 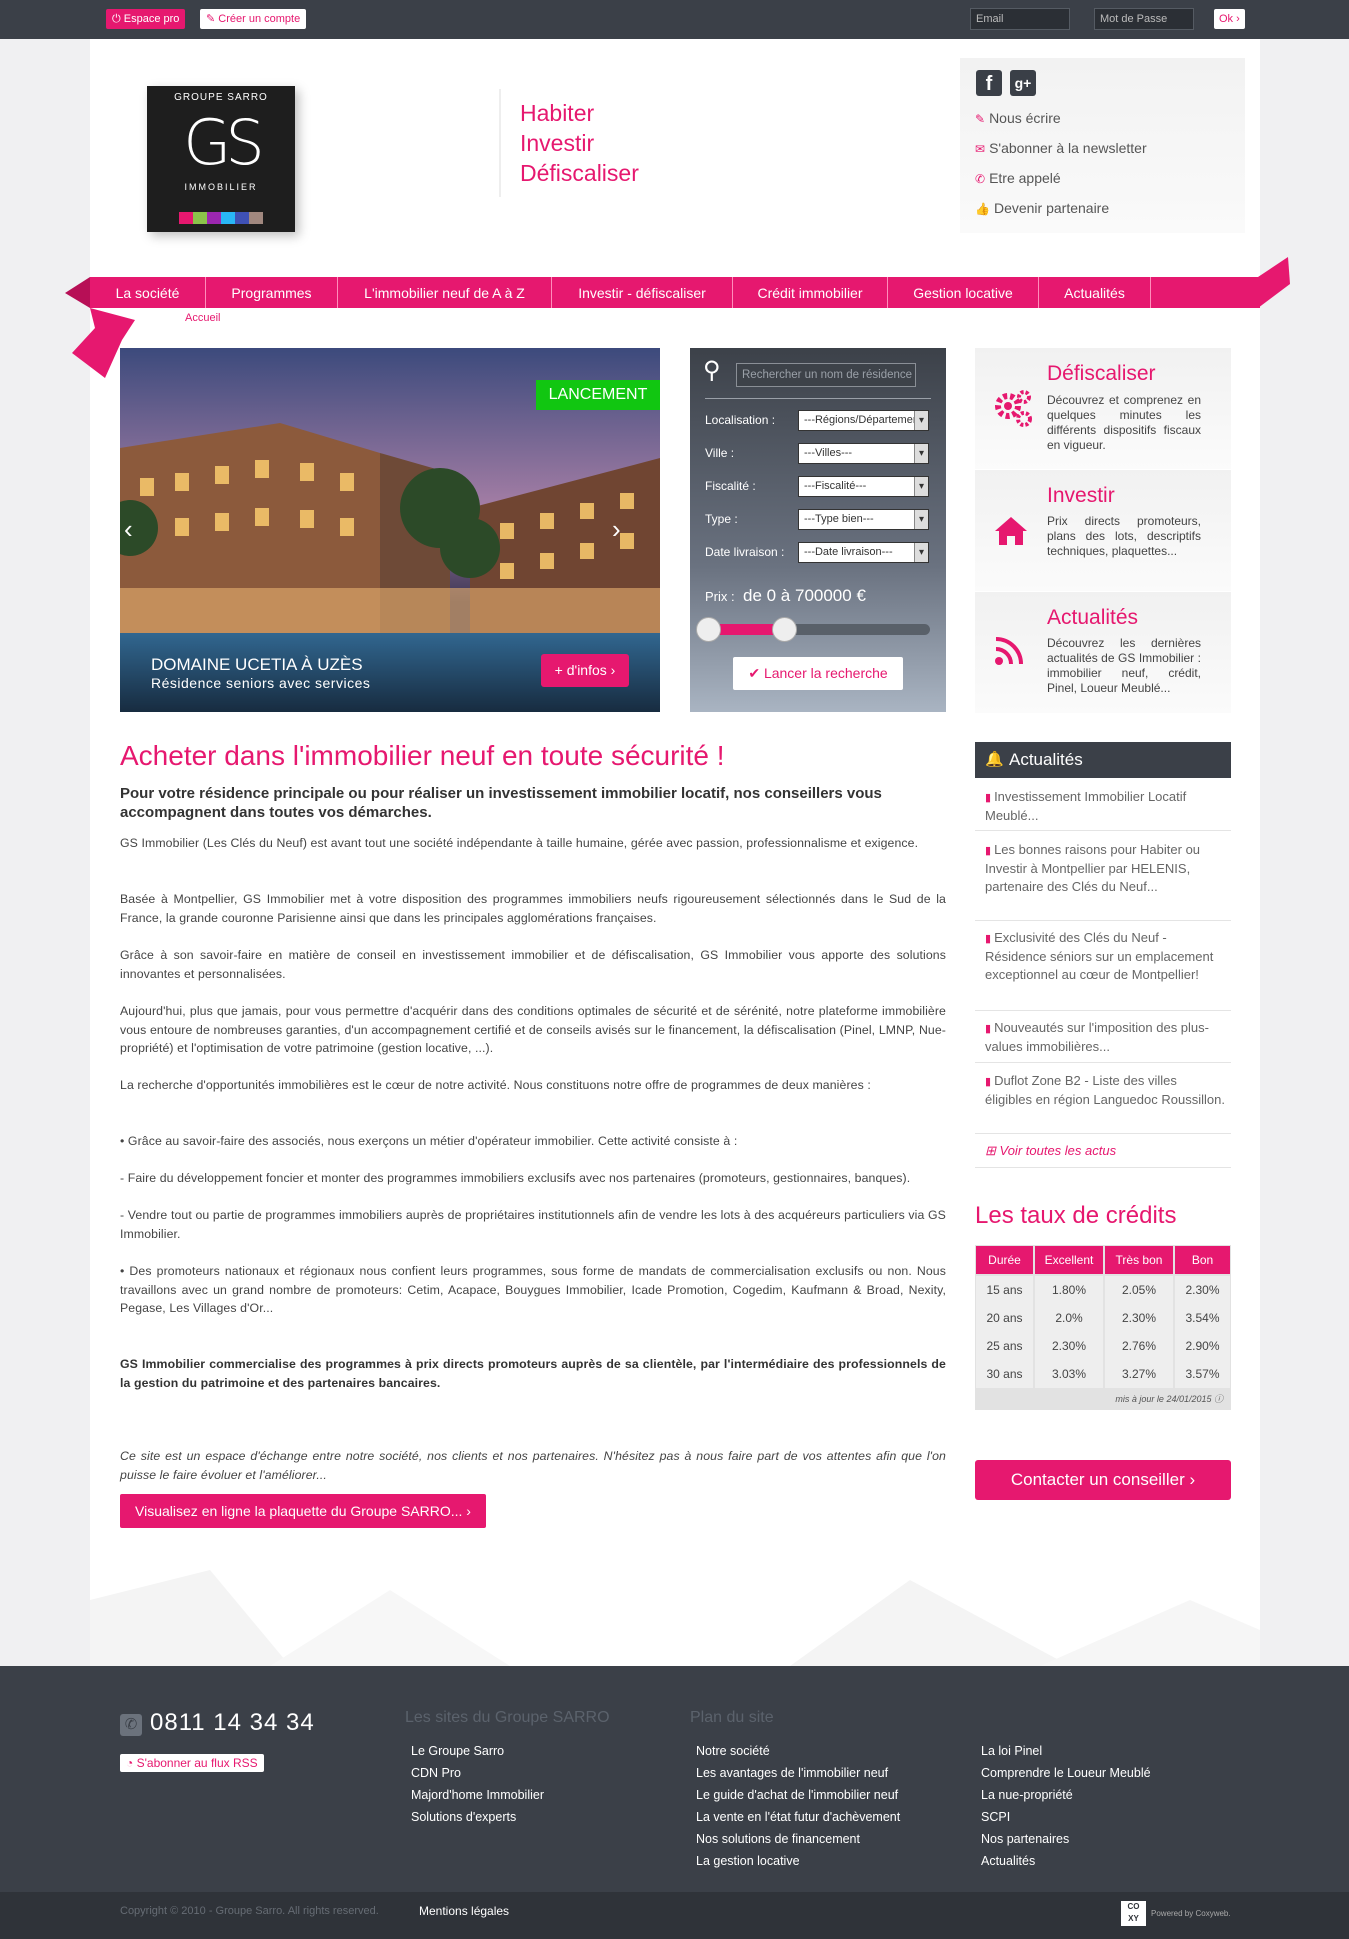 I want to click on footer-link: Nos partenaires, so click(x=1025, y=1839).